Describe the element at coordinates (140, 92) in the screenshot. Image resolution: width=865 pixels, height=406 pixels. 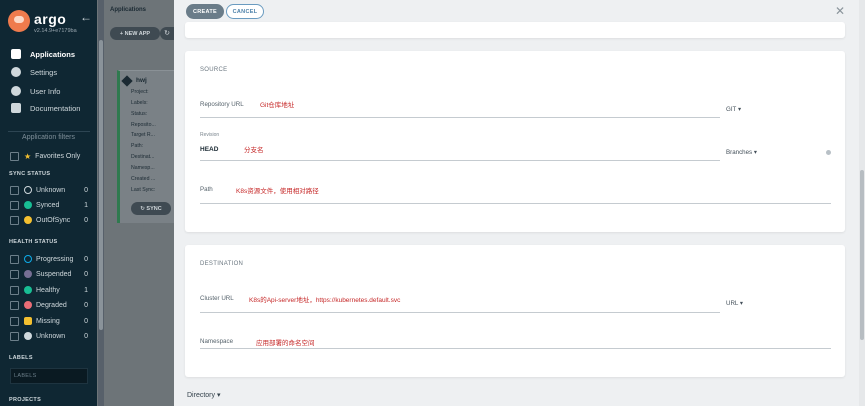
I see `app-field: Project:` at that location.